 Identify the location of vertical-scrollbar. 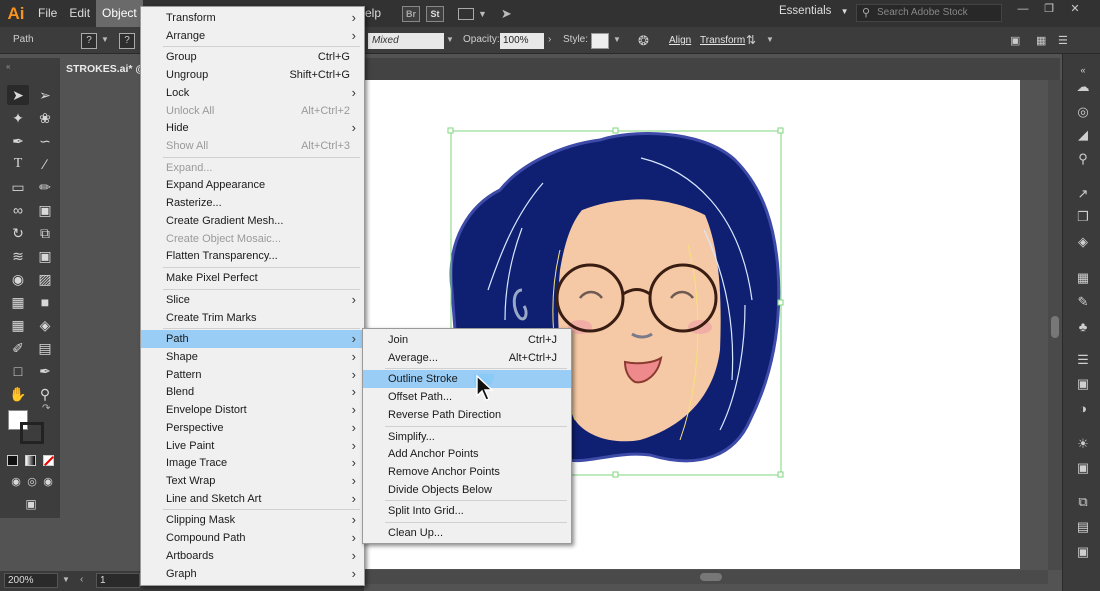
(1055, 325).